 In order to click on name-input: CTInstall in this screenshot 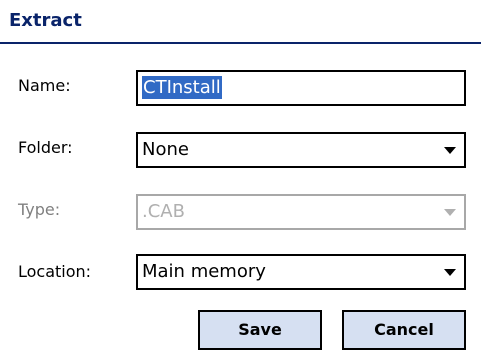, I will do `click(301, 88)`.